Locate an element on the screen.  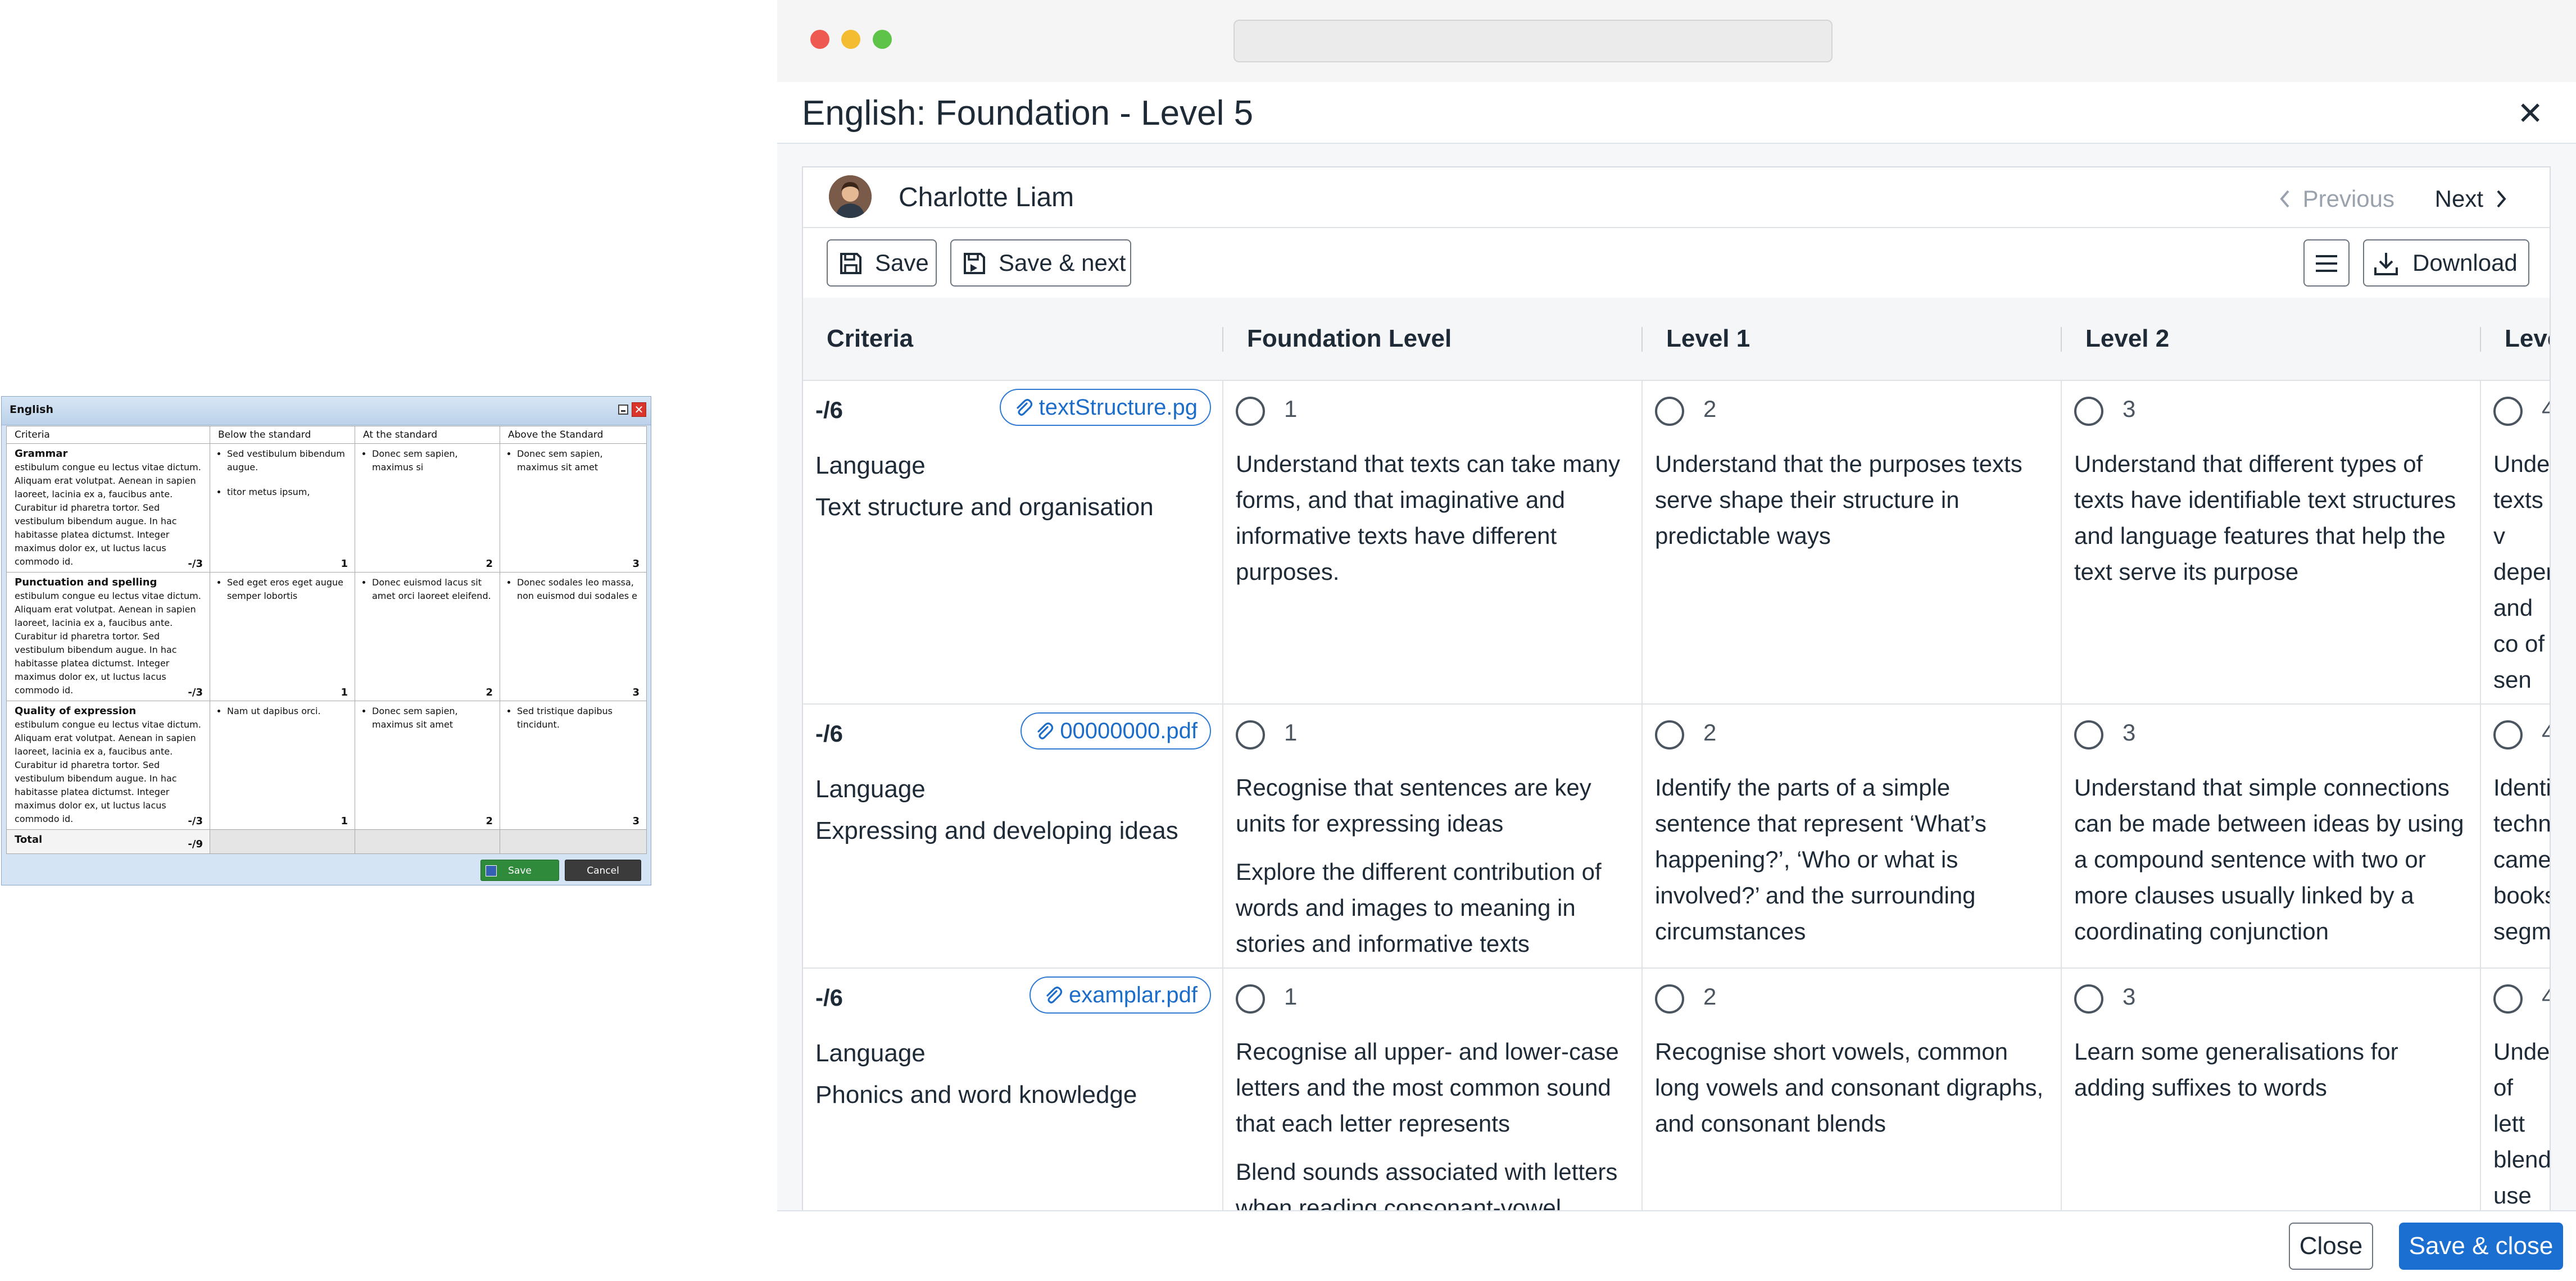
level-cell: 4 Under of lett blend use m comm is located at coordinates (2516, 1088).